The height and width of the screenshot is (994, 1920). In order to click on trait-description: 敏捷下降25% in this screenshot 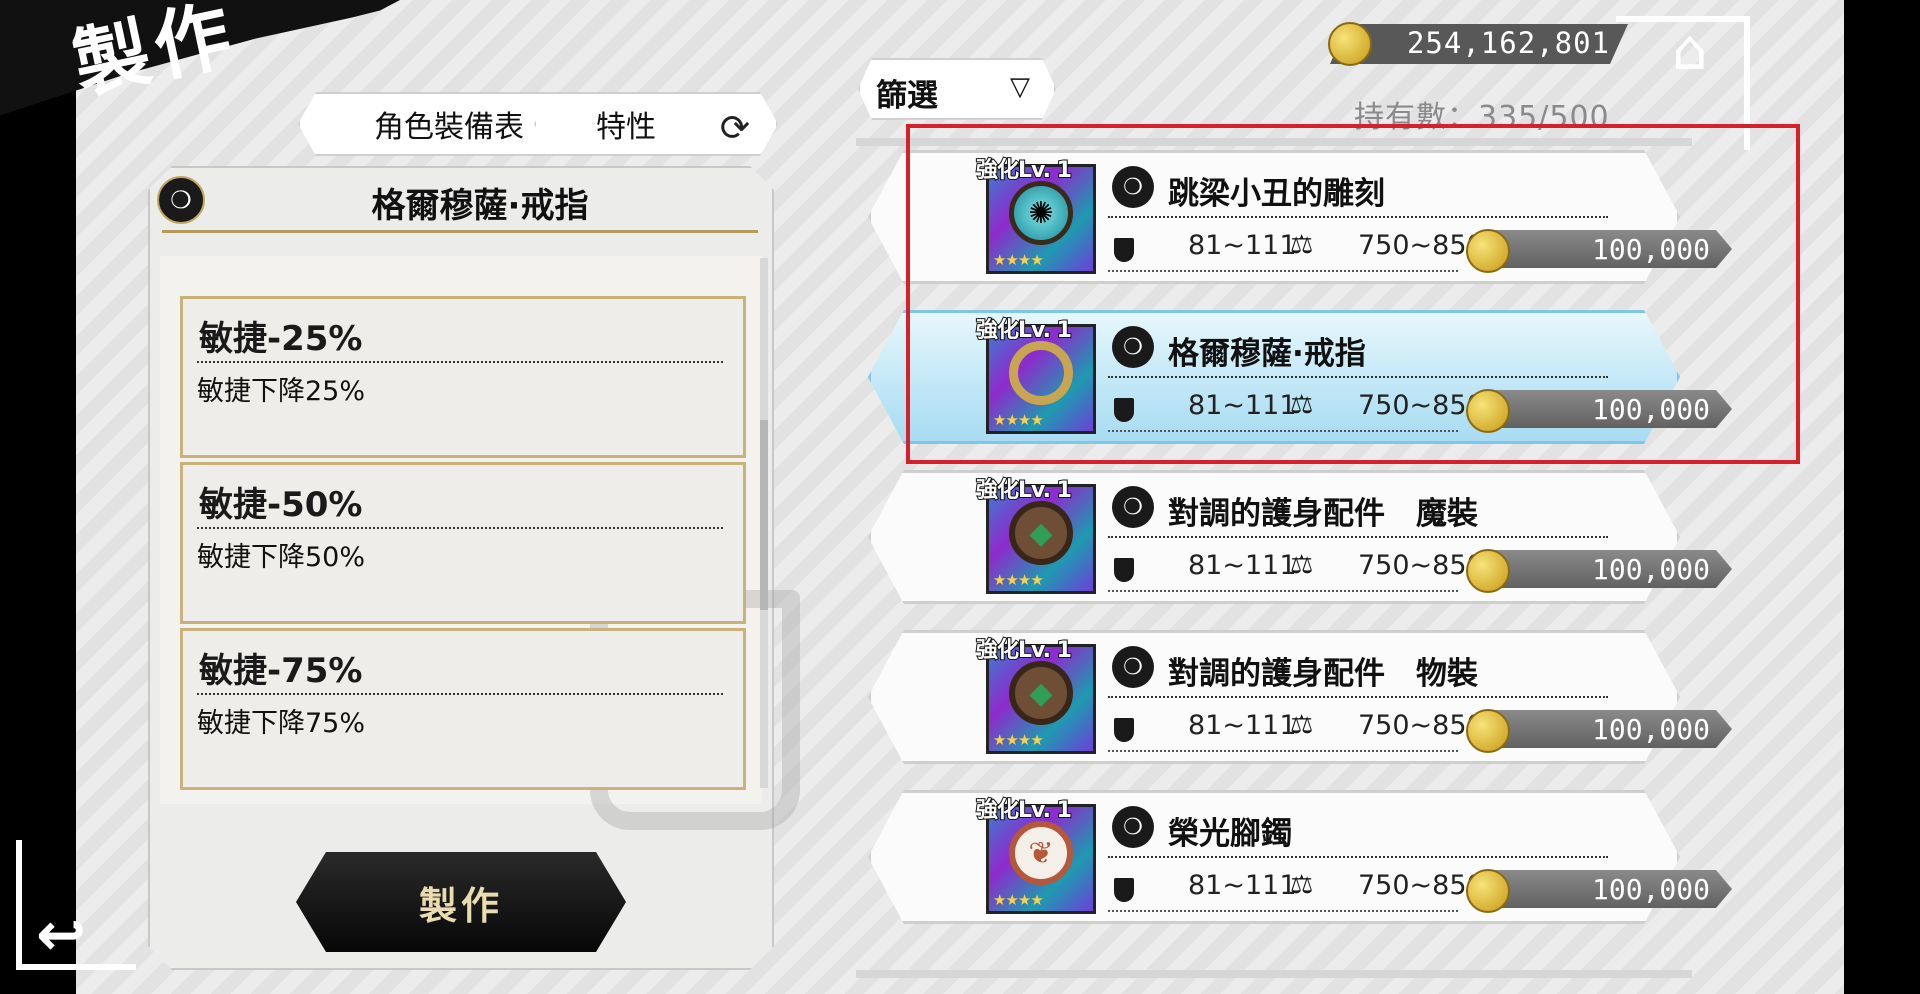, I will do `click(281, 391)`.